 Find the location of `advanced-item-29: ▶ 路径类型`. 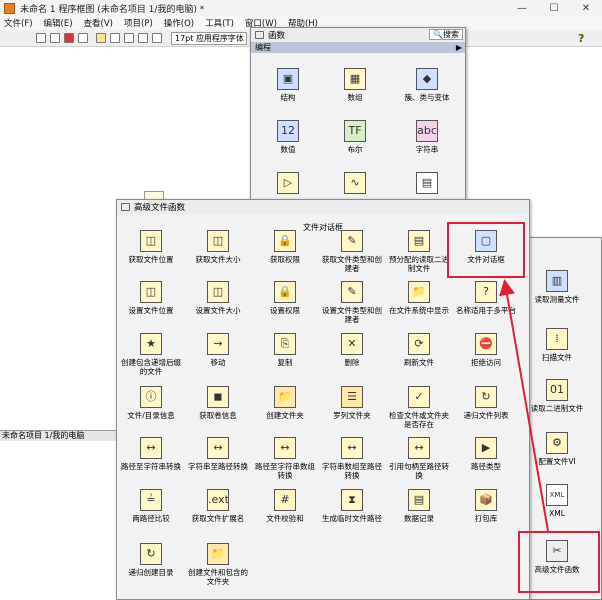

advanced-item-29: ▶ 路径类型 is located at coordinates (486, 454).